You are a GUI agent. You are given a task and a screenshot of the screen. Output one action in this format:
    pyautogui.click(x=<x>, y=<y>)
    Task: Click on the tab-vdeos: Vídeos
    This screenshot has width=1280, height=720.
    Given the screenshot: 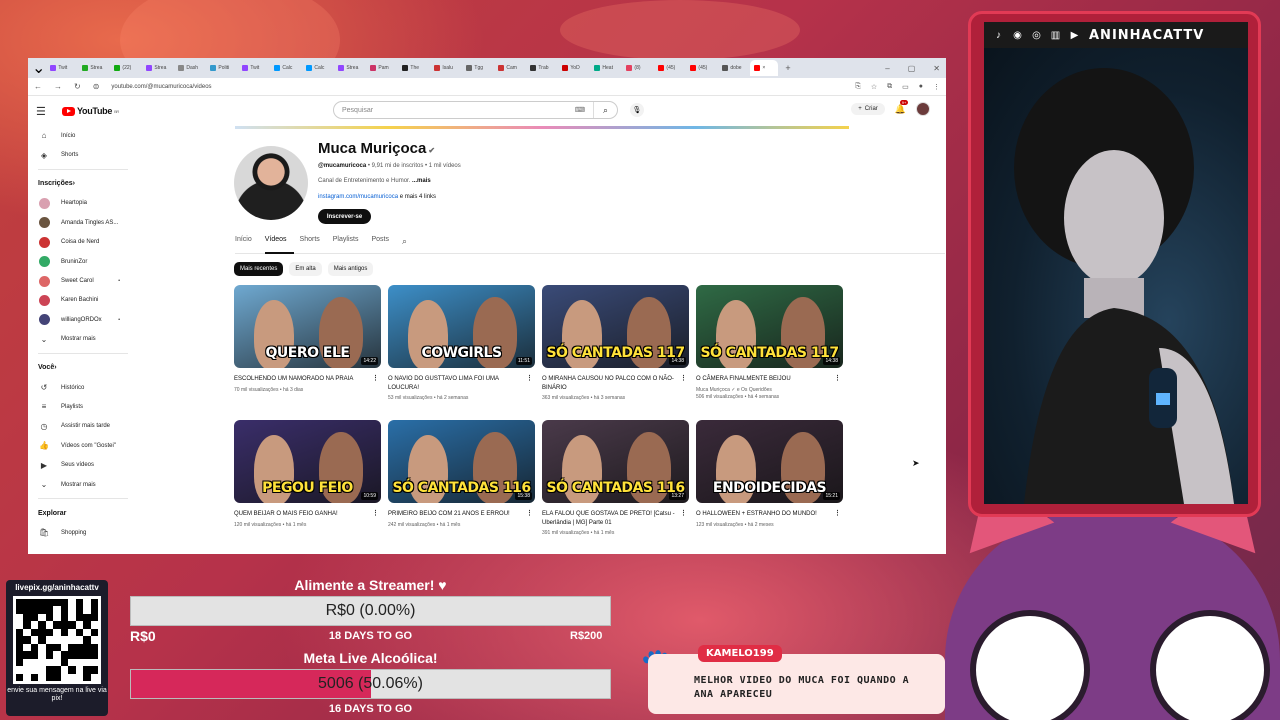 What is the action you would take?
    pyautogui.click(x=279, y=245)
    